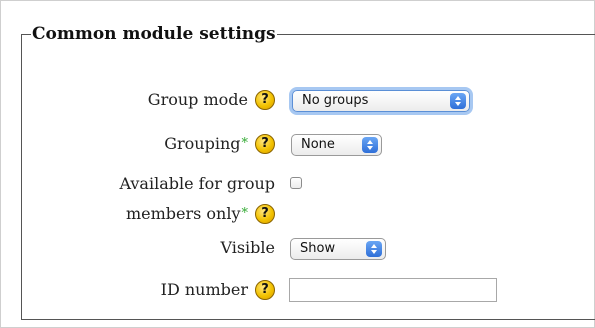 The image size is (595, 328). What do you see at coordinates (335, 100) in the screenshot?
I see `group-mode-value: No groups` at bounding box center [335, 100].